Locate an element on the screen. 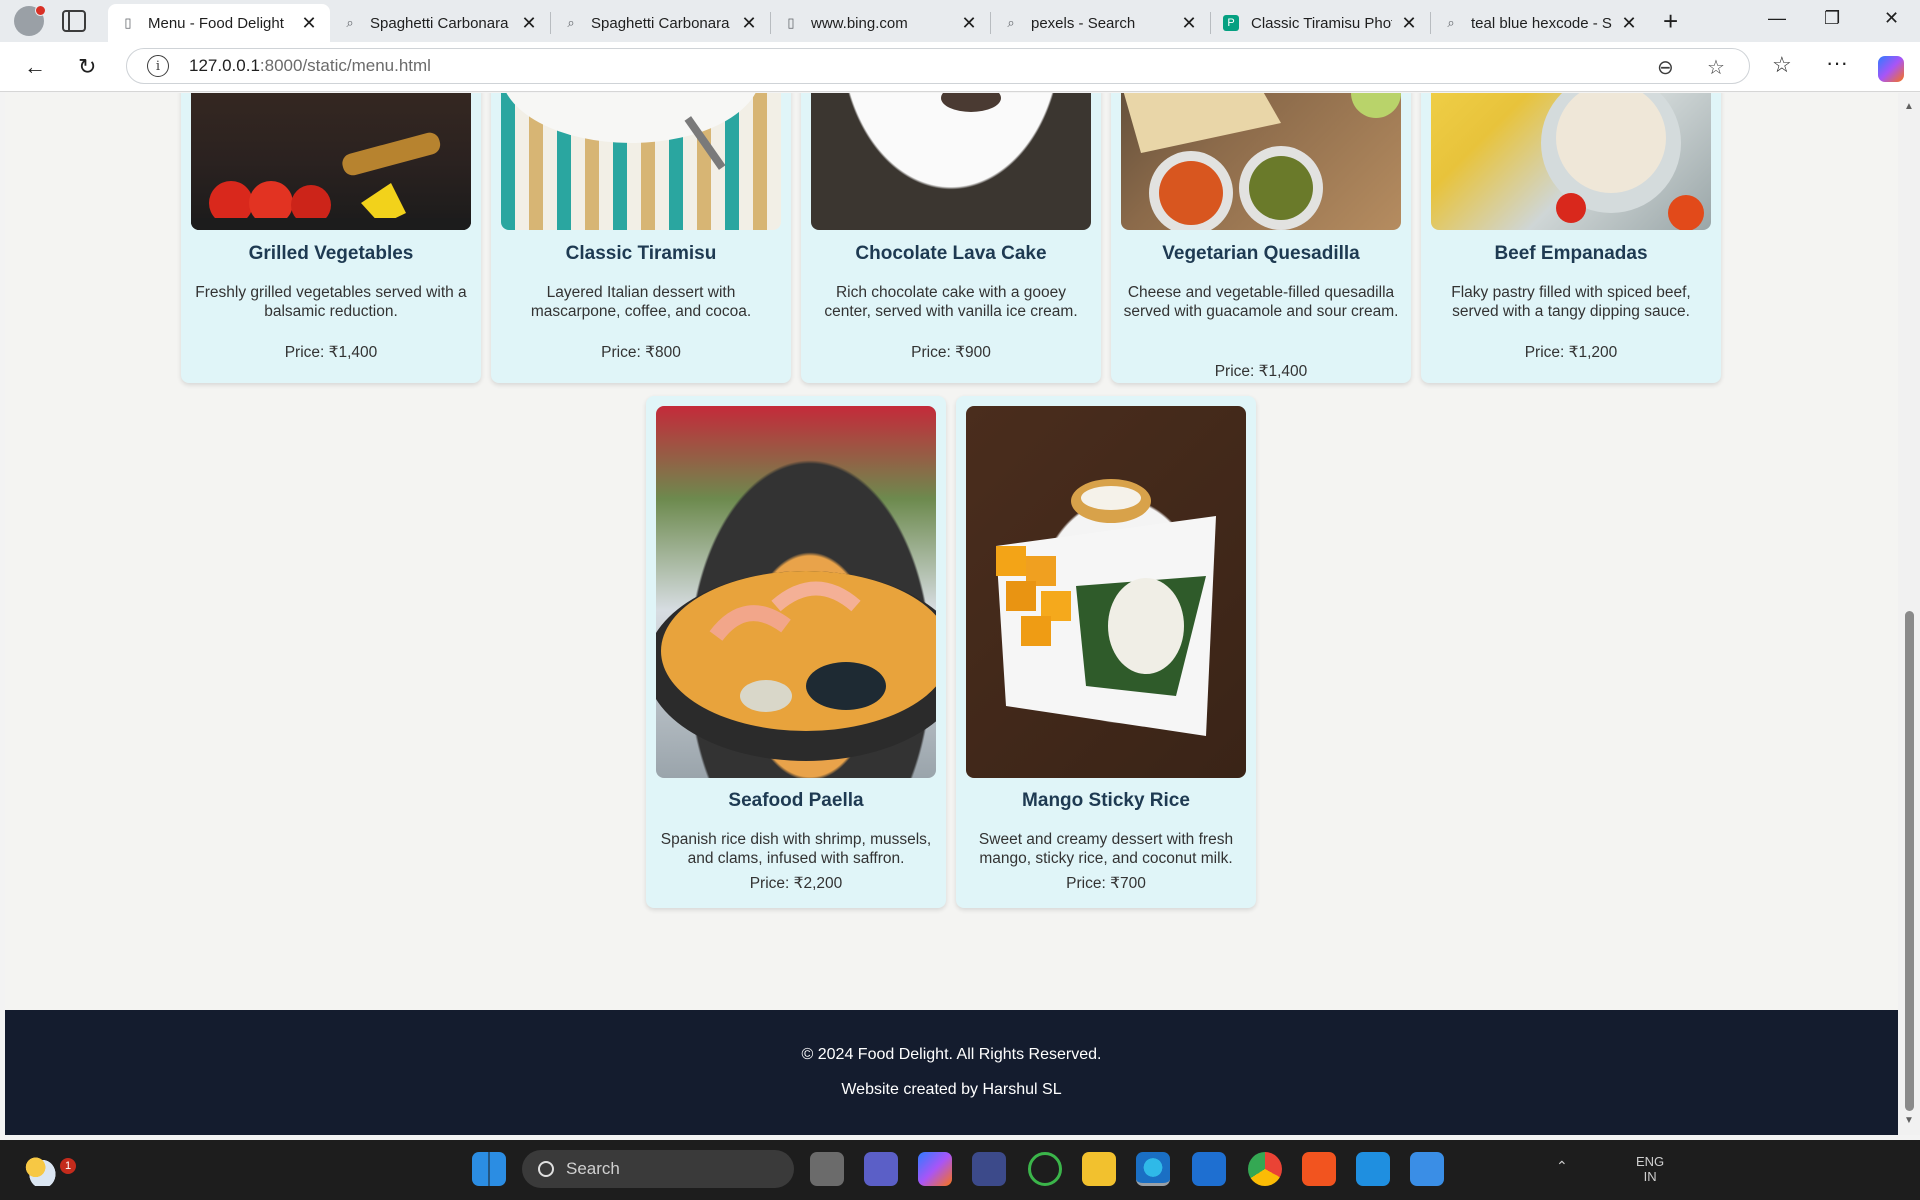 The height and width of the screenshot is (1200, 1920). menu-item-price: Price: ₹700 is located at coordinates (1106, 883).